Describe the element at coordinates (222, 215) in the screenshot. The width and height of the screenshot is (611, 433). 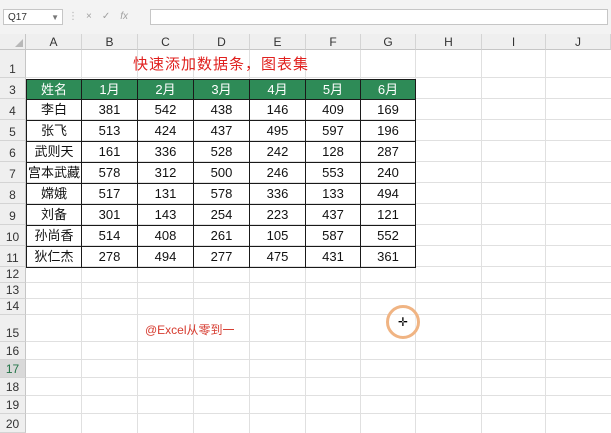
I see `value-cell: 254` at that location.